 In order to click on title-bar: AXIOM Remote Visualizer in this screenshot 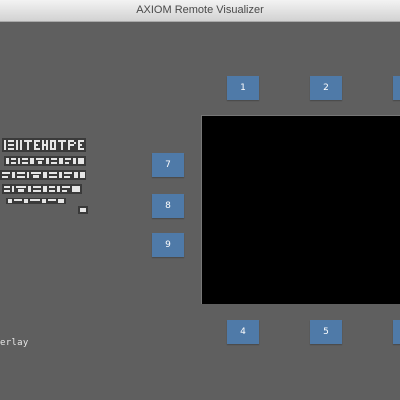, I will do `click(200, 11)`.